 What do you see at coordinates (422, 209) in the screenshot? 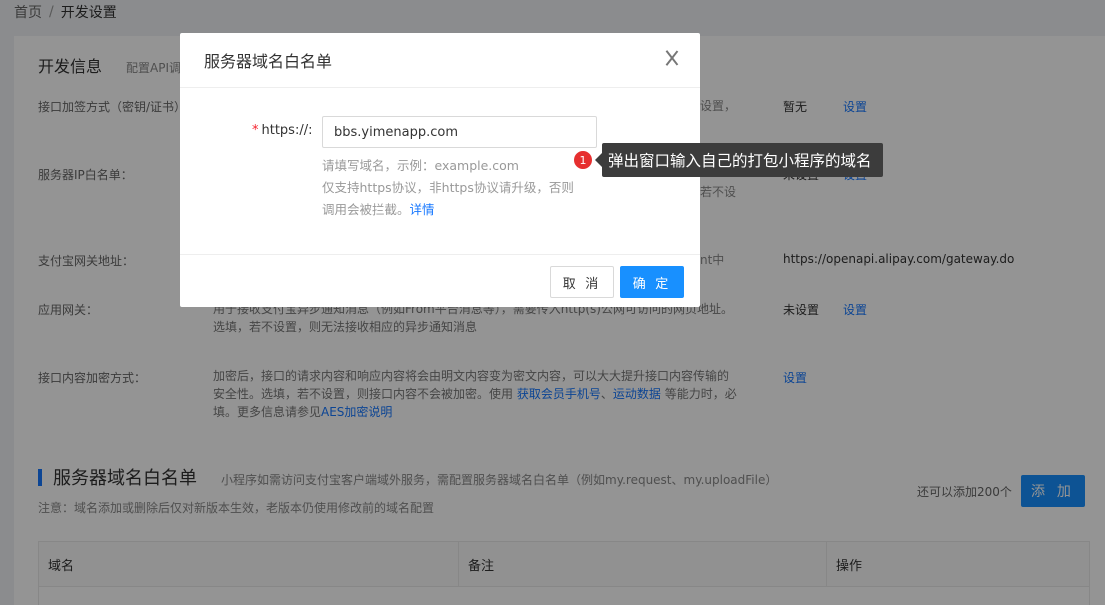
I see `details-link: 详情` at bounding box center [422, 209].